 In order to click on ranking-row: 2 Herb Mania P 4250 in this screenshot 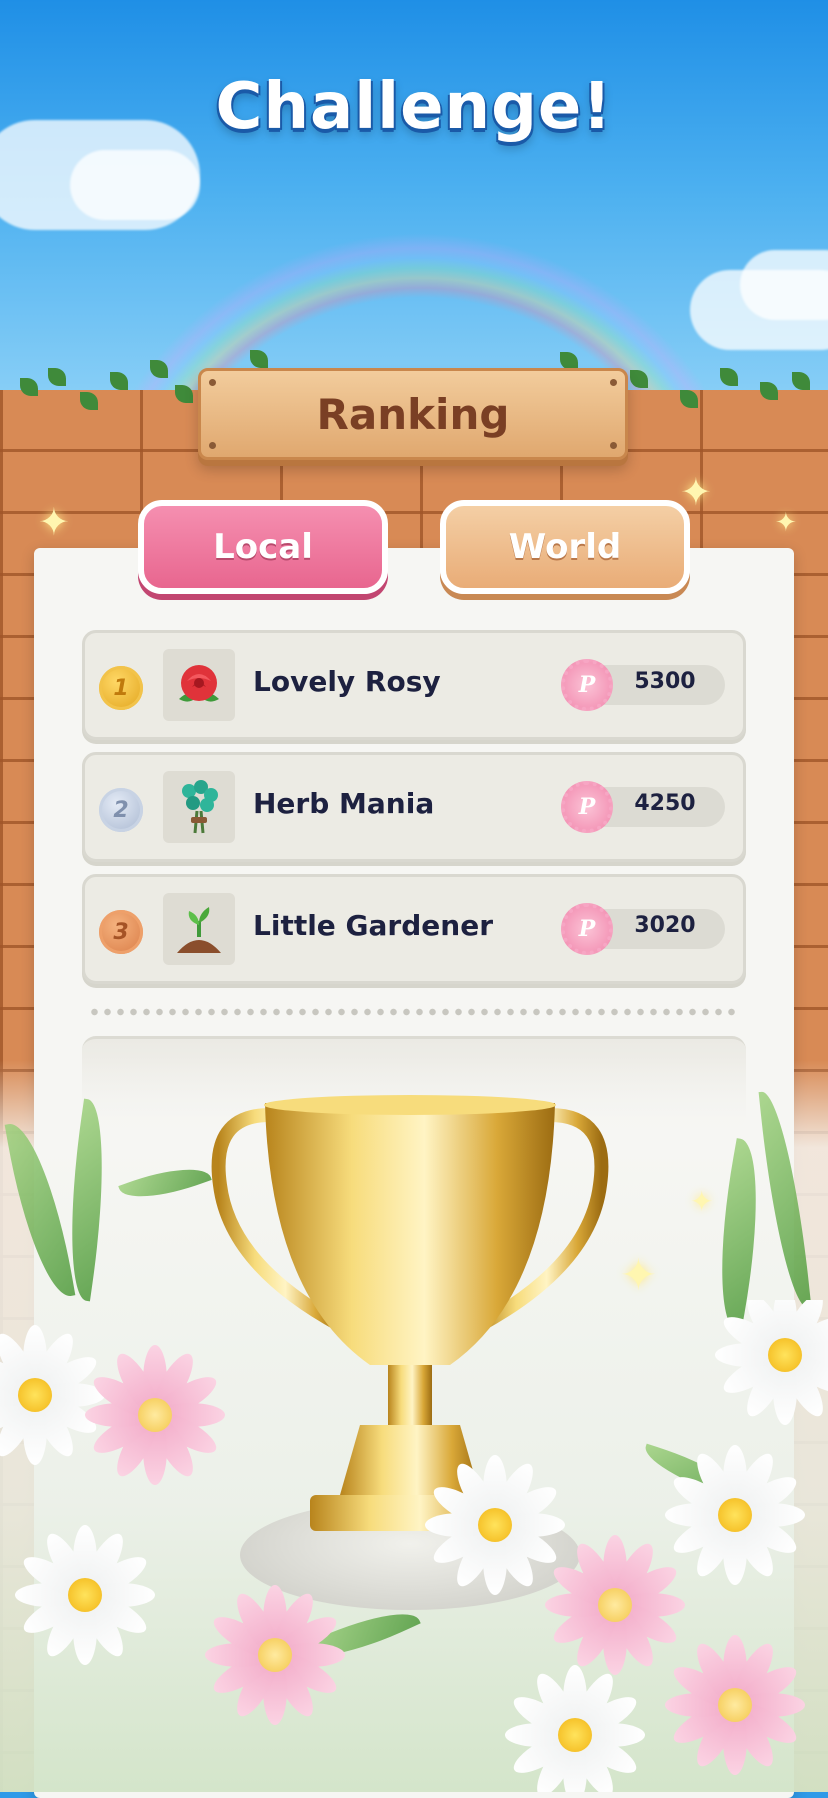, I will do `click(414, 807)`.